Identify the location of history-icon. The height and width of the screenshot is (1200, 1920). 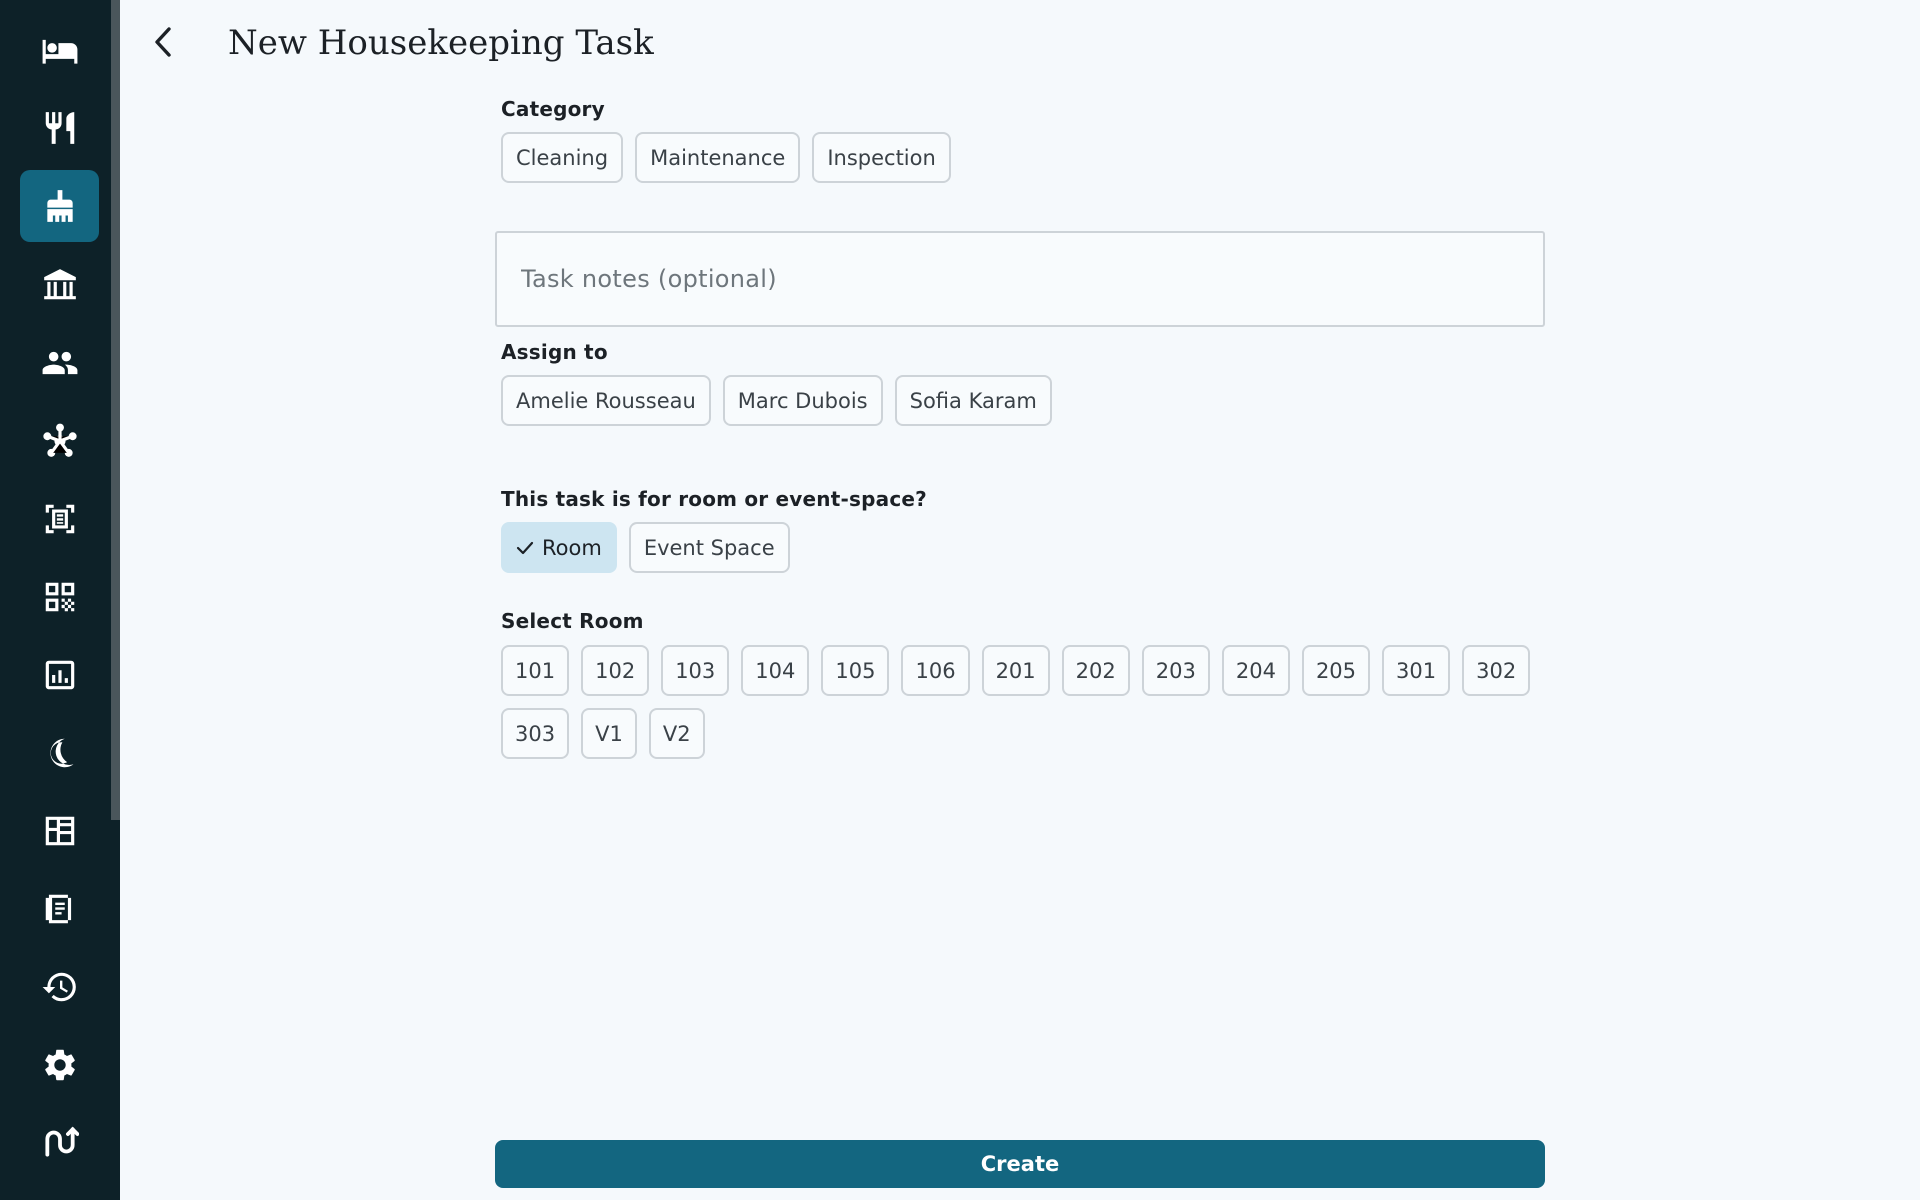
(59, 987).